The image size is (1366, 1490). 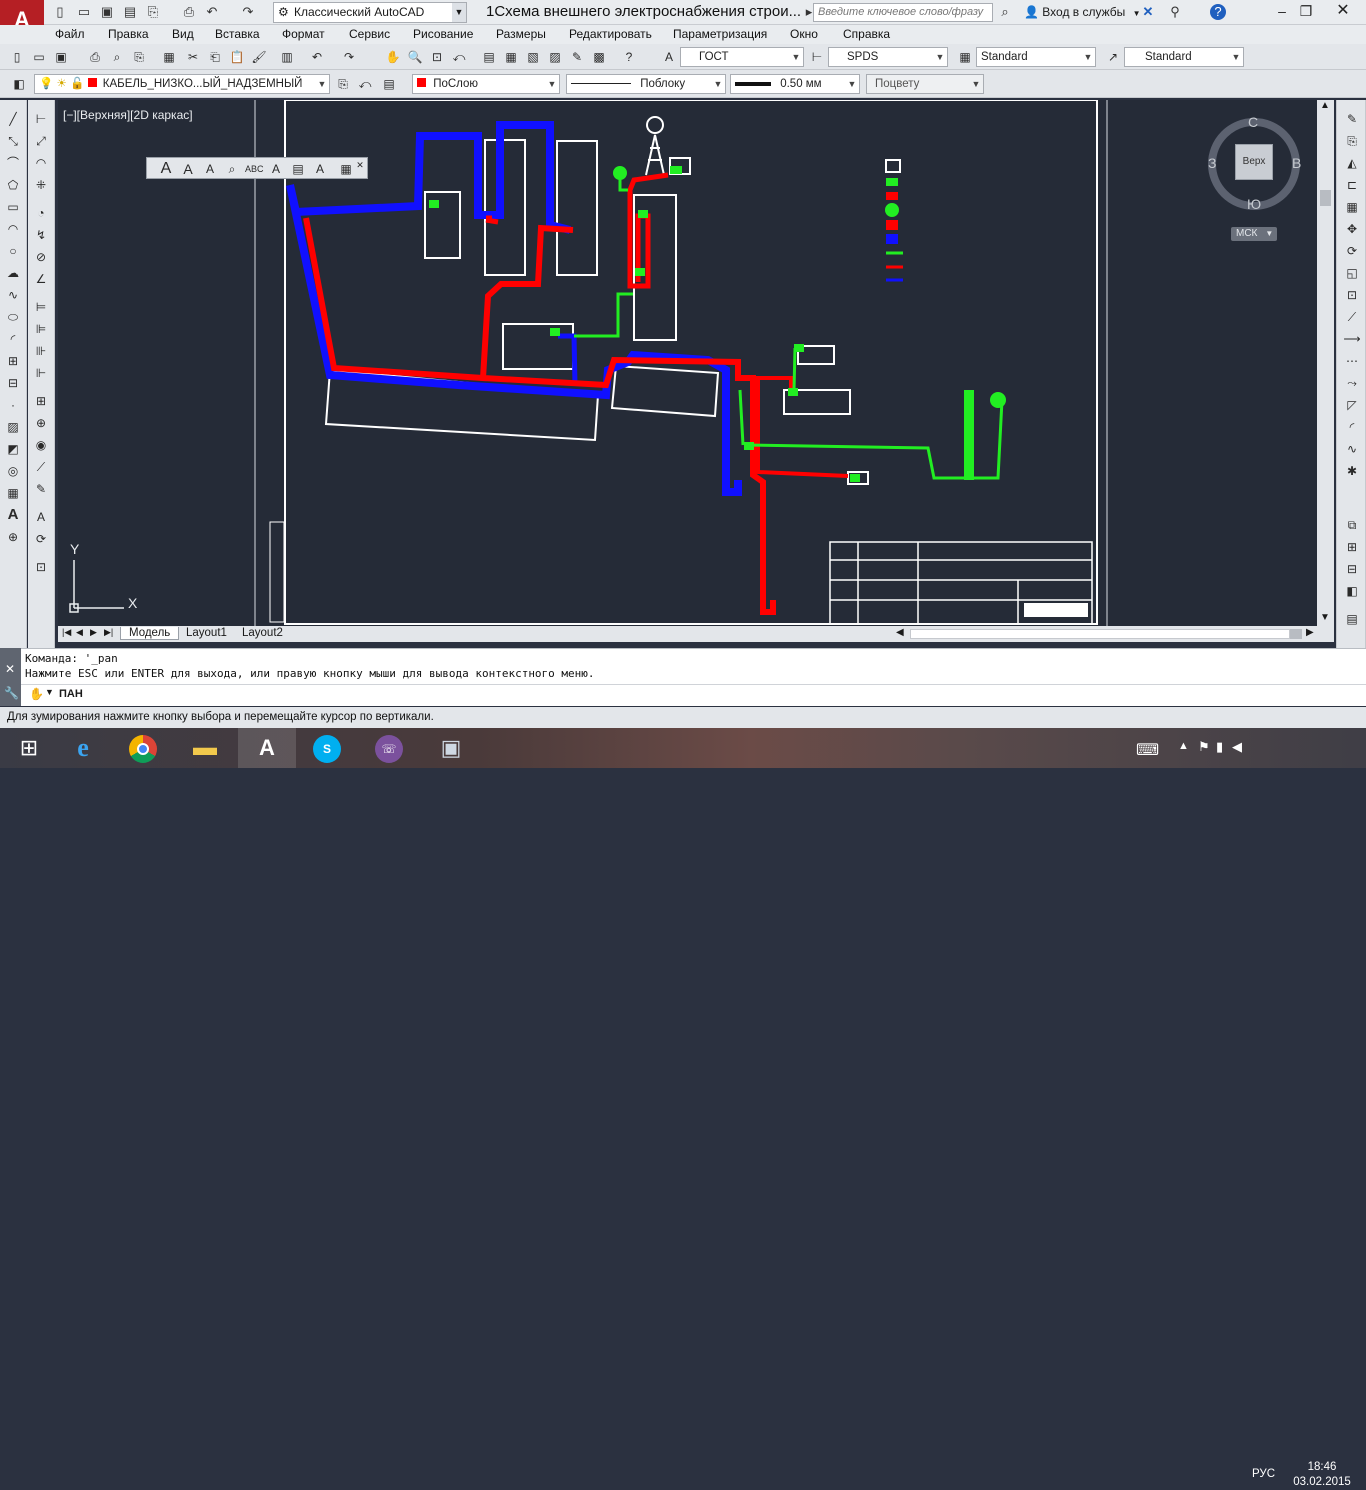 I want to click on flag-icon: ⚑, so click(x=1204, y=747).